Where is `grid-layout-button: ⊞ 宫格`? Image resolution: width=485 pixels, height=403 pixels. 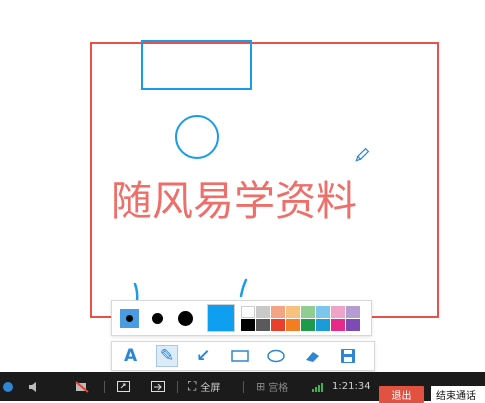 grid-layout-button: ⊞ 宫格 is located at coordinates (272, 386).